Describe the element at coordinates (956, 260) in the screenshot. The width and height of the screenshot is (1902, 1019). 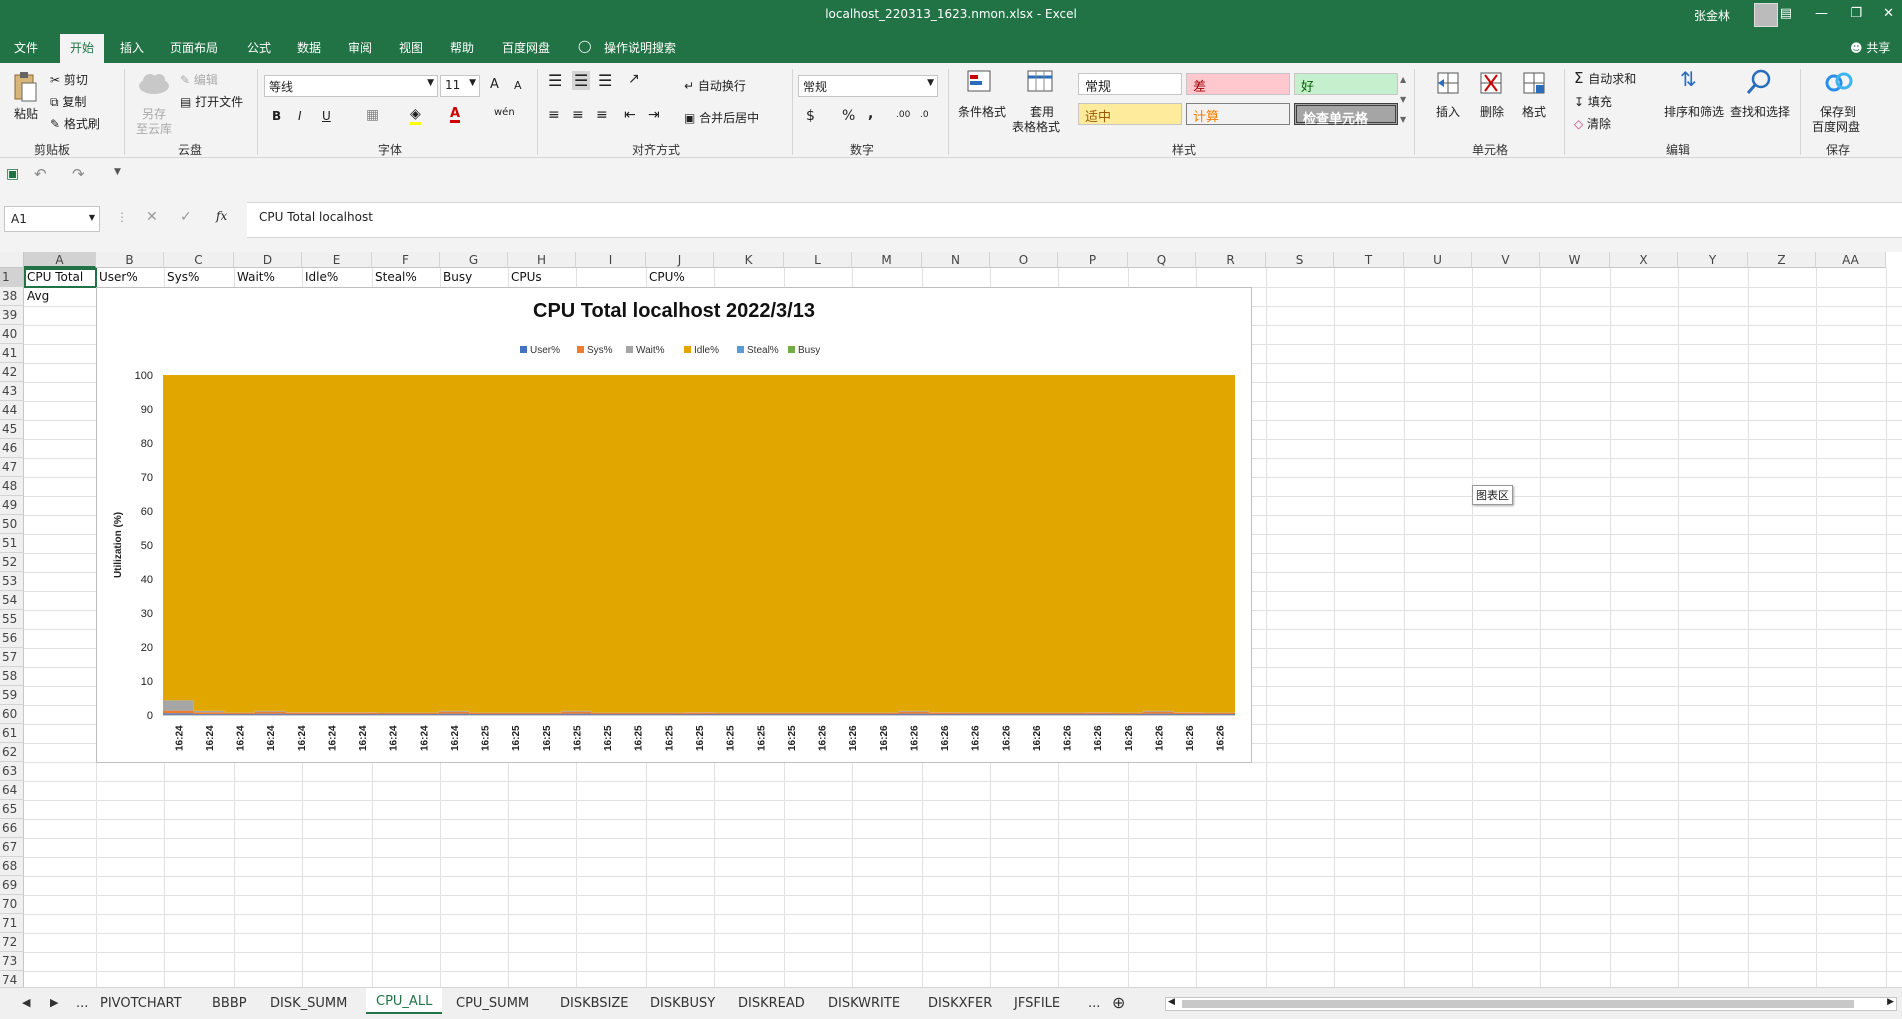
I see `column-header: N` at that location.